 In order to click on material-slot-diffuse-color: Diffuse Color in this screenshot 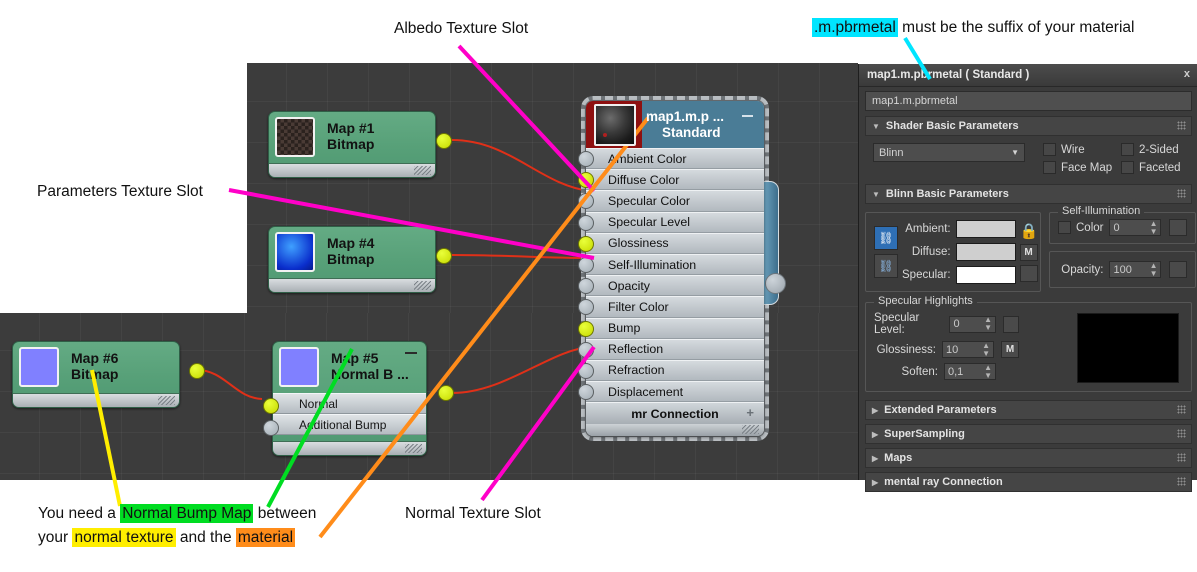, I will do `click(675, 180)`.